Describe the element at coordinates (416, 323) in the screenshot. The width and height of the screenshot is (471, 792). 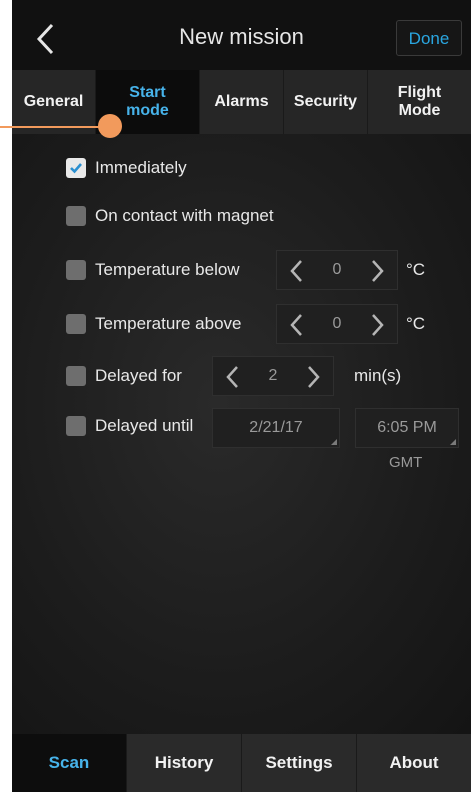
I see `temp-above-unit: °C` at that location.